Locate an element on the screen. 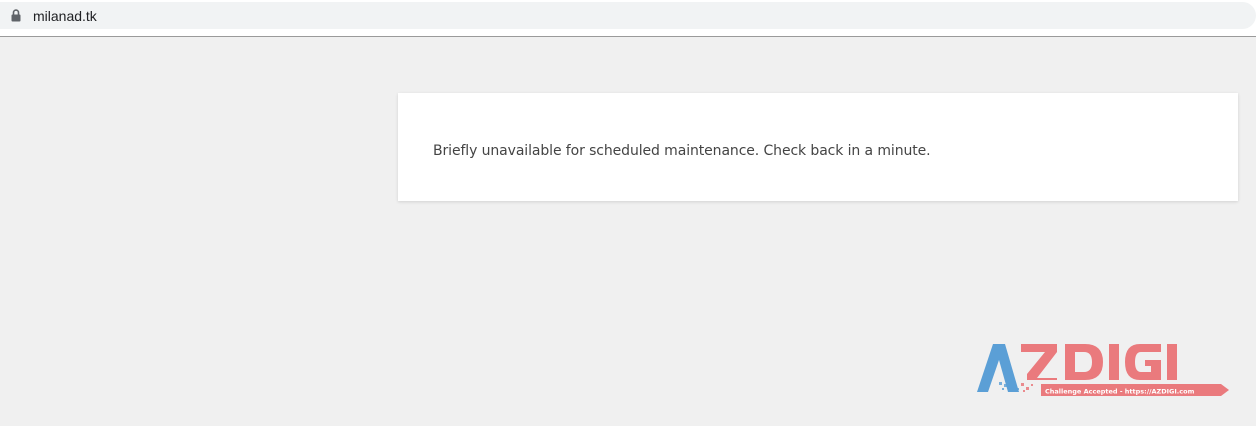  omnibox: milanad.tk is located at coordinates (628, 15).